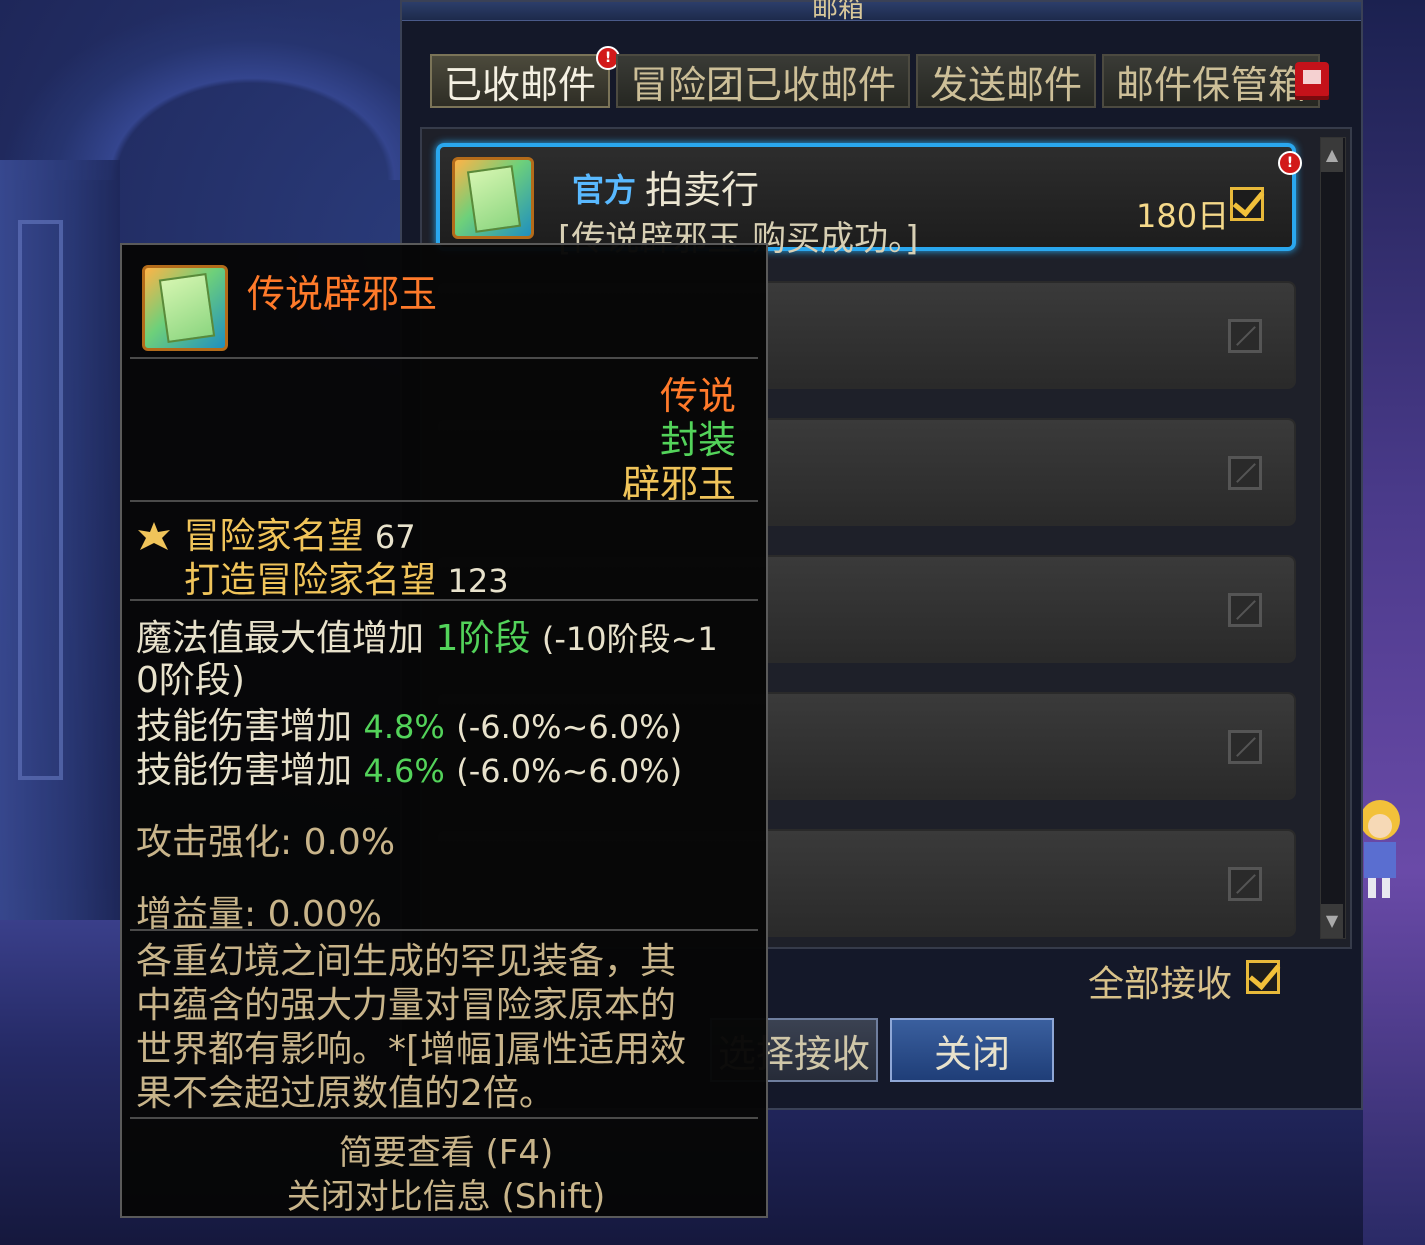  Describe the element at coordinates (190, 680) in the screenshot. I see `stat-range-continued: 0阶段)` at that location.